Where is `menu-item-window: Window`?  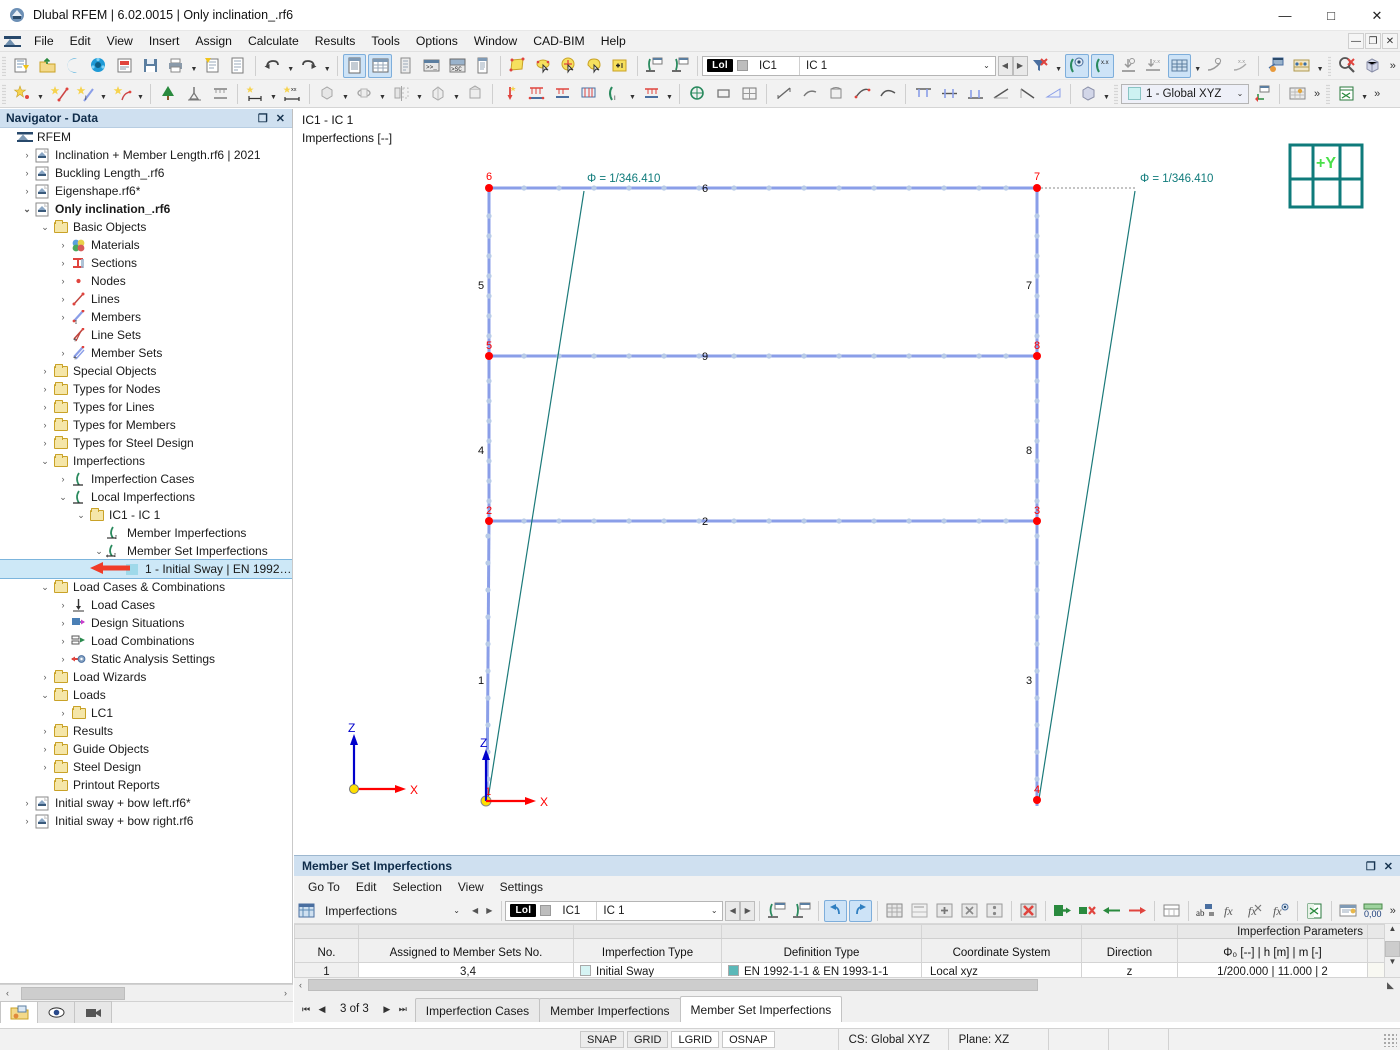
menu-item-window: Window is located at coordinates (495, 41).